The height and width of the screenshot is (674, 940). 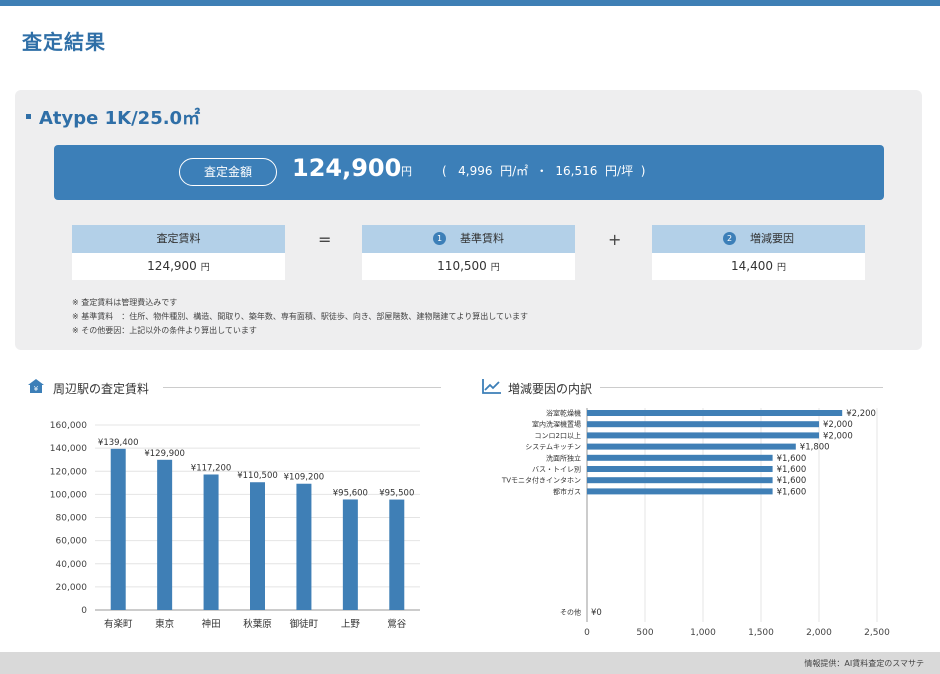 I want to click on rent-card: 査定賃料 124,900 円, so click(x=178, y=252).